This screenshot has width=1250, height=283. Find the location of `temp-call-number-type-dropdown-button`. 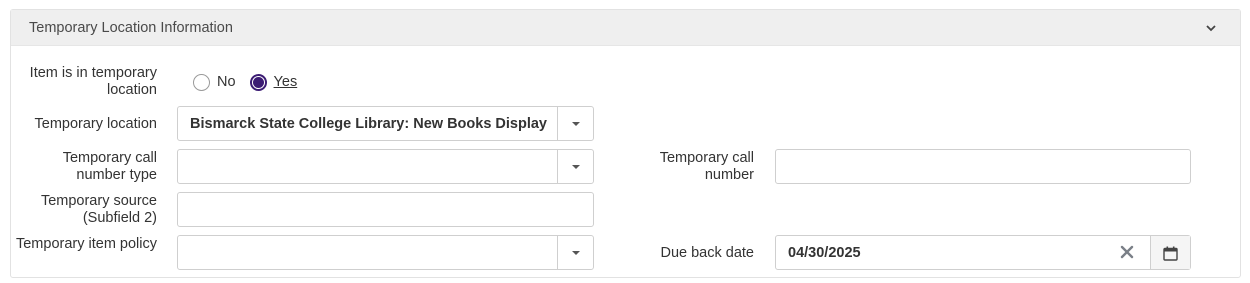

temp-call-number-type-dropdown-button is located at coordinates (575, 166).